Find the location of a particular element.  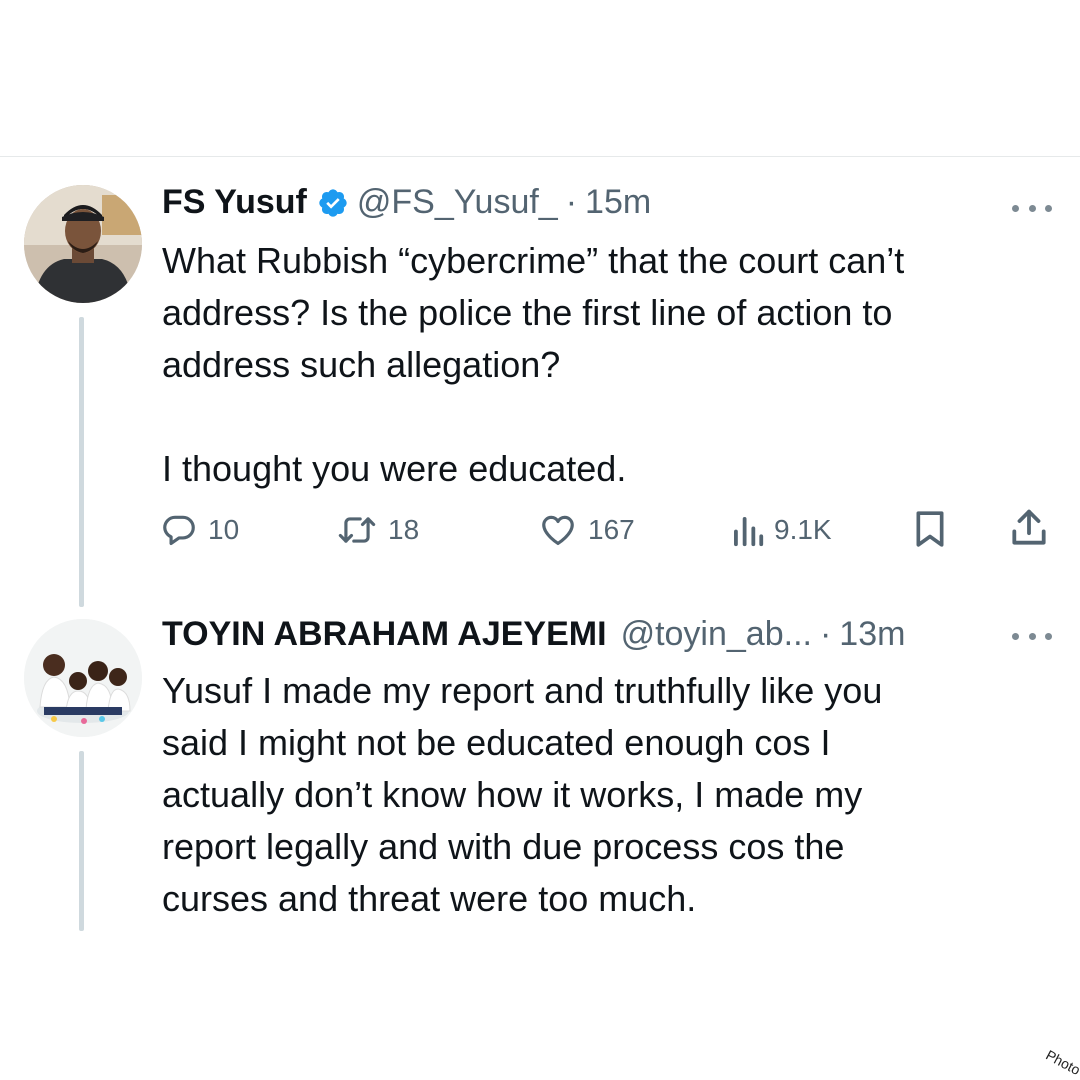

timestamp: 15m is located at coordinates (618, 202).